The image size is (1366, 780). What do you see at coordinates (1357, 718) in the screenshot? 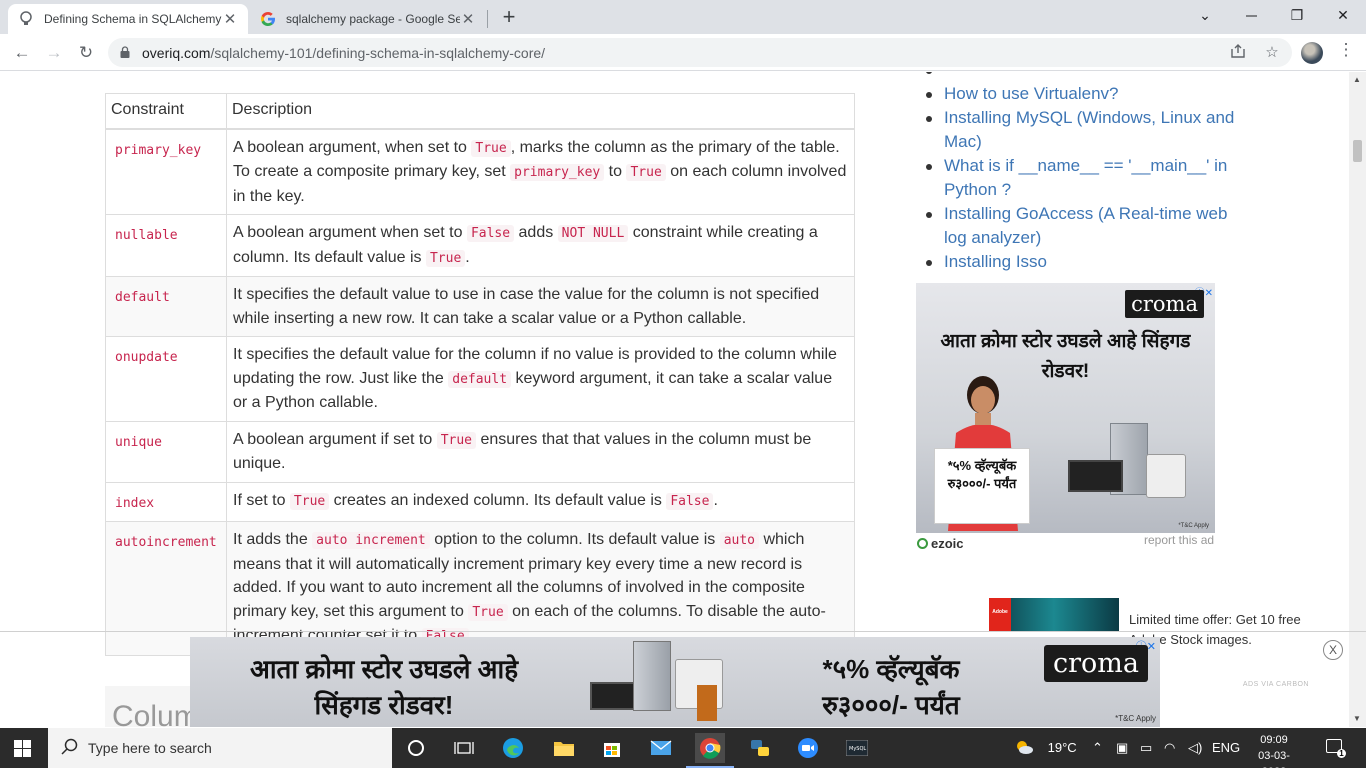
I see `scroll-down-arrow-icon: ▼` at bounding box center [1357, 718].